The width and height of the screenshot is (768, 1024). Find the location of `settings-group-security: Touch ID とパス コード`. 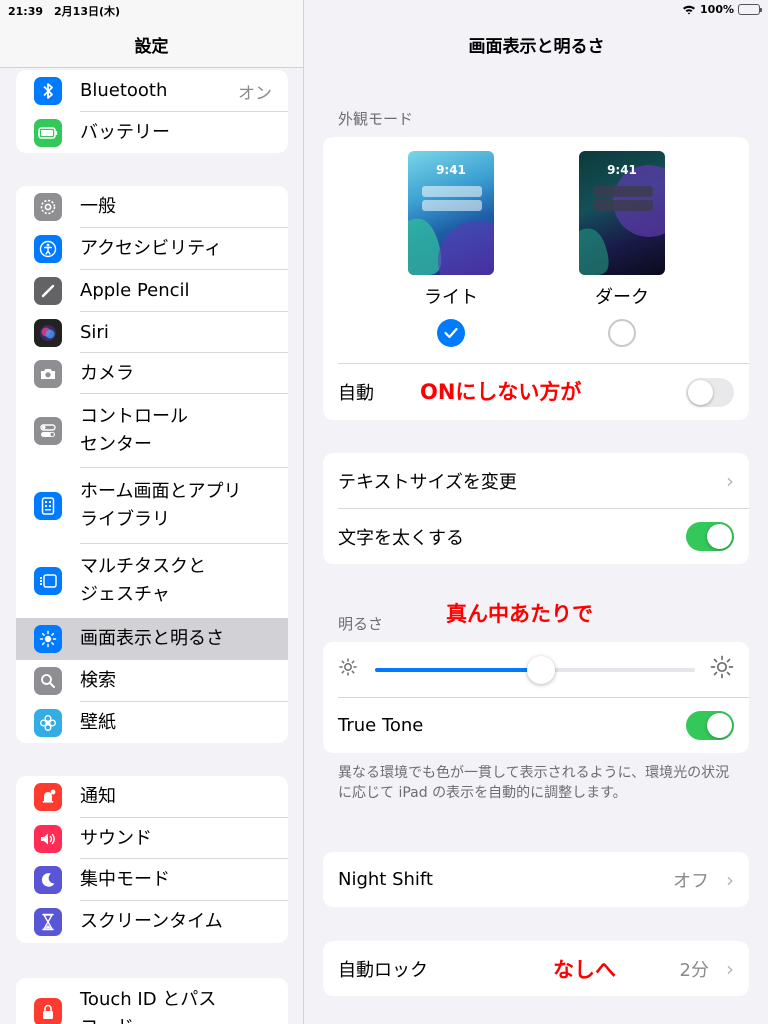

settings-group-security: Touch ID とパス コード is located at coordinates (152, 1001).